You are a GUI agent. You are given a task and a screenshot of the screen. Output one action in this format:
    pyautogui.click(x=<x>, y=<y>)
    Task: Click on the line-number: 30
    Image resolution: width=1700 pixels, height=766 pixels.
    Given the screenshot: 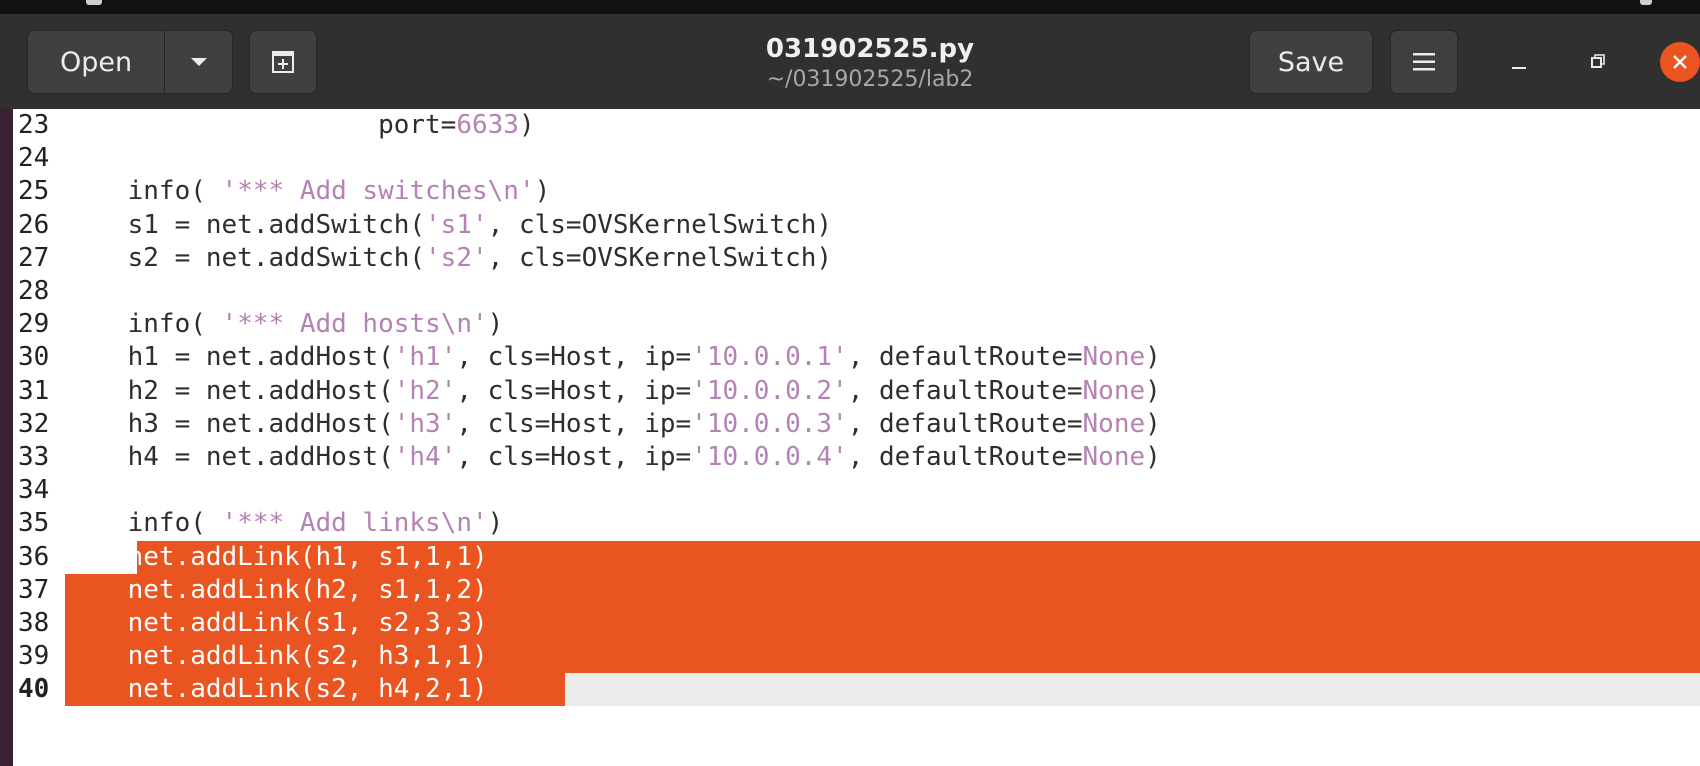 What is the action you would take?
    pyautogui.click(x=34, y=357)
    